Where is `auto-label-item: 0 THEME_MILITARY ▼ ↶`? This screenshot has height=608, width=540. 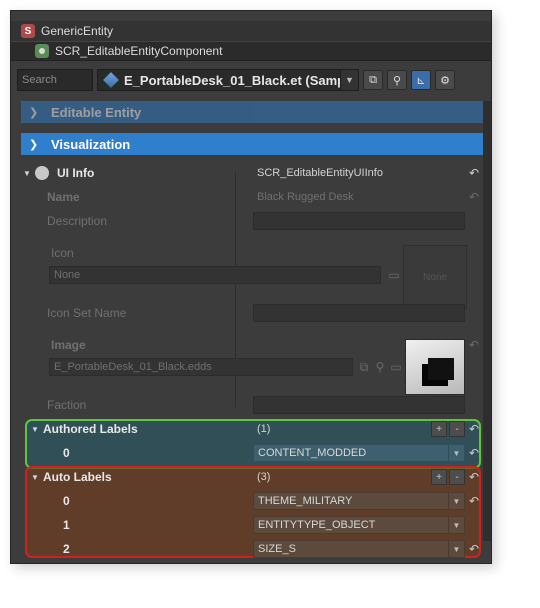 auto-label-item: 0 THEME_MILITARY ▼ ↶ is located at coordinates (252, 501).